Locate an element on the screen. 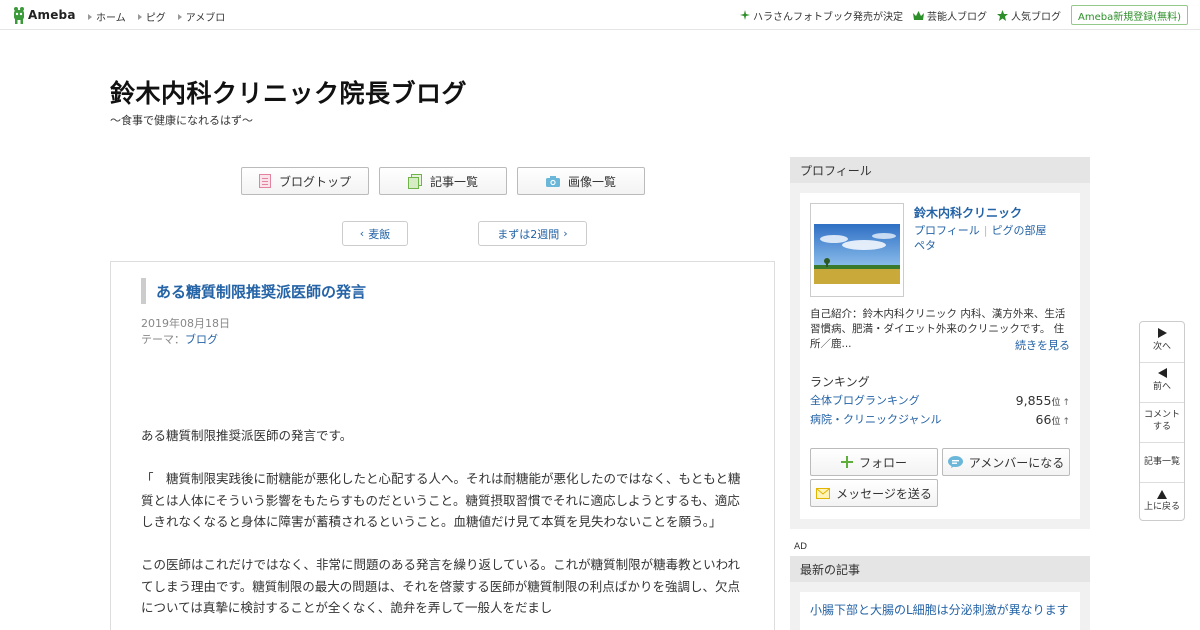 The height and width of the screenshot is (630, 1200). celebrity-blog-link: 芸能人ブログ is located at coordinates (949, 15).